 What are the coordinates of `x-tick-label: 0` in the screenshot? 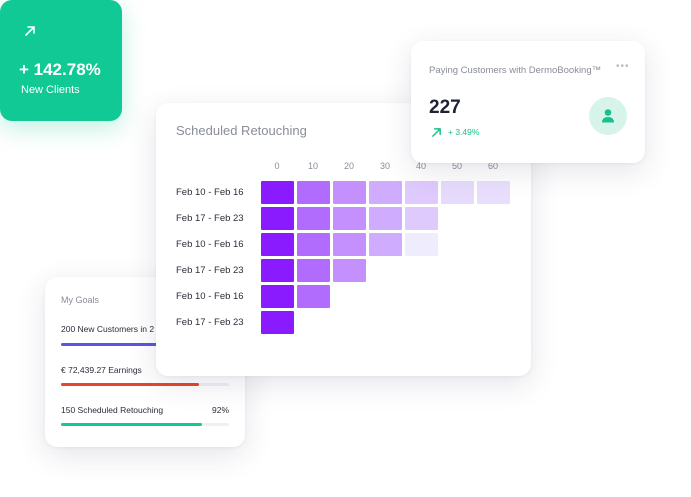 It's located at (277, 166).